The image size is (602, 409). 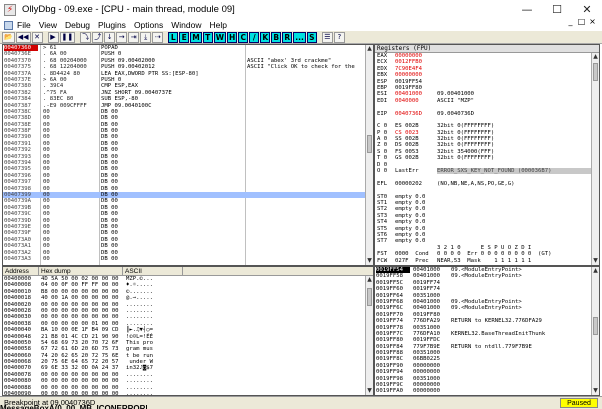 I want to click on close-button: ✕, so click(x=587, y=10).